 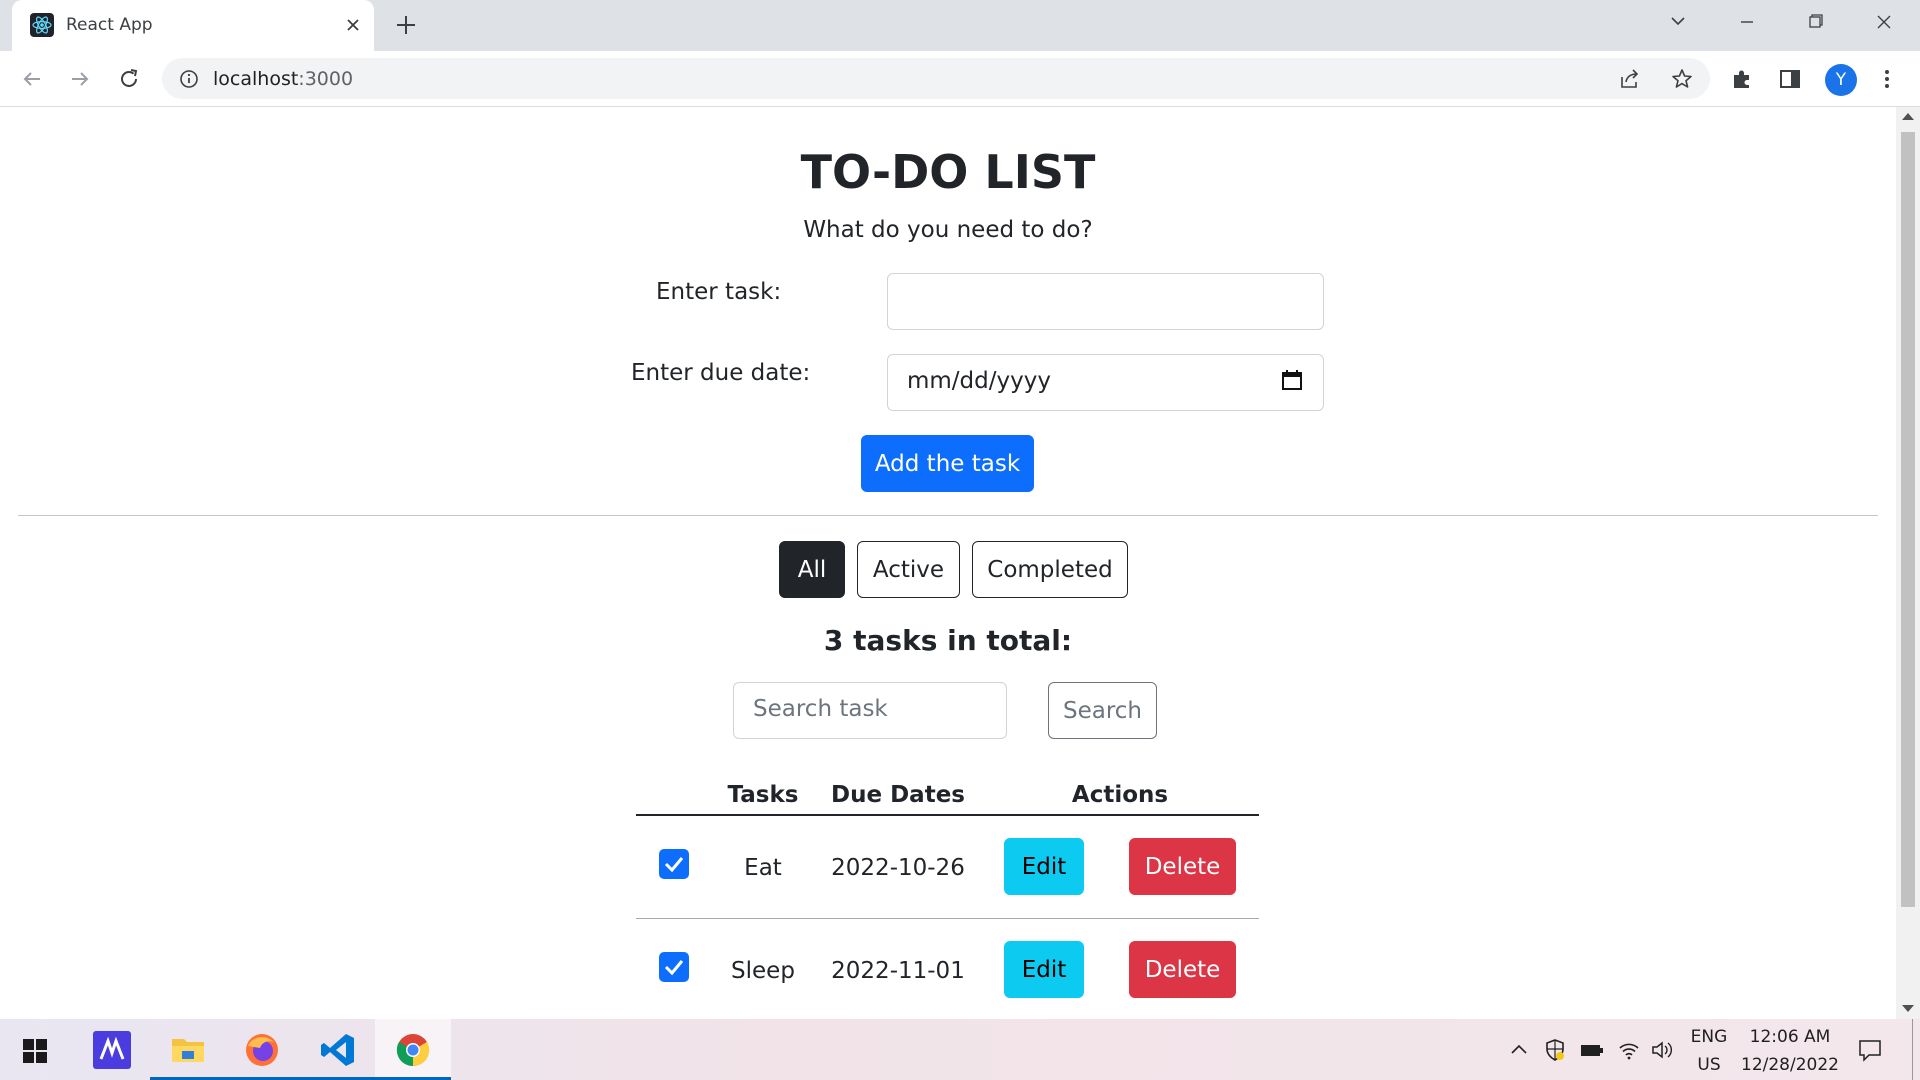 What do you see at coordinates (948, 230) in the screenshot?
I see `page-subtitle: What do you need to do?` at bounding box center [948, 230].